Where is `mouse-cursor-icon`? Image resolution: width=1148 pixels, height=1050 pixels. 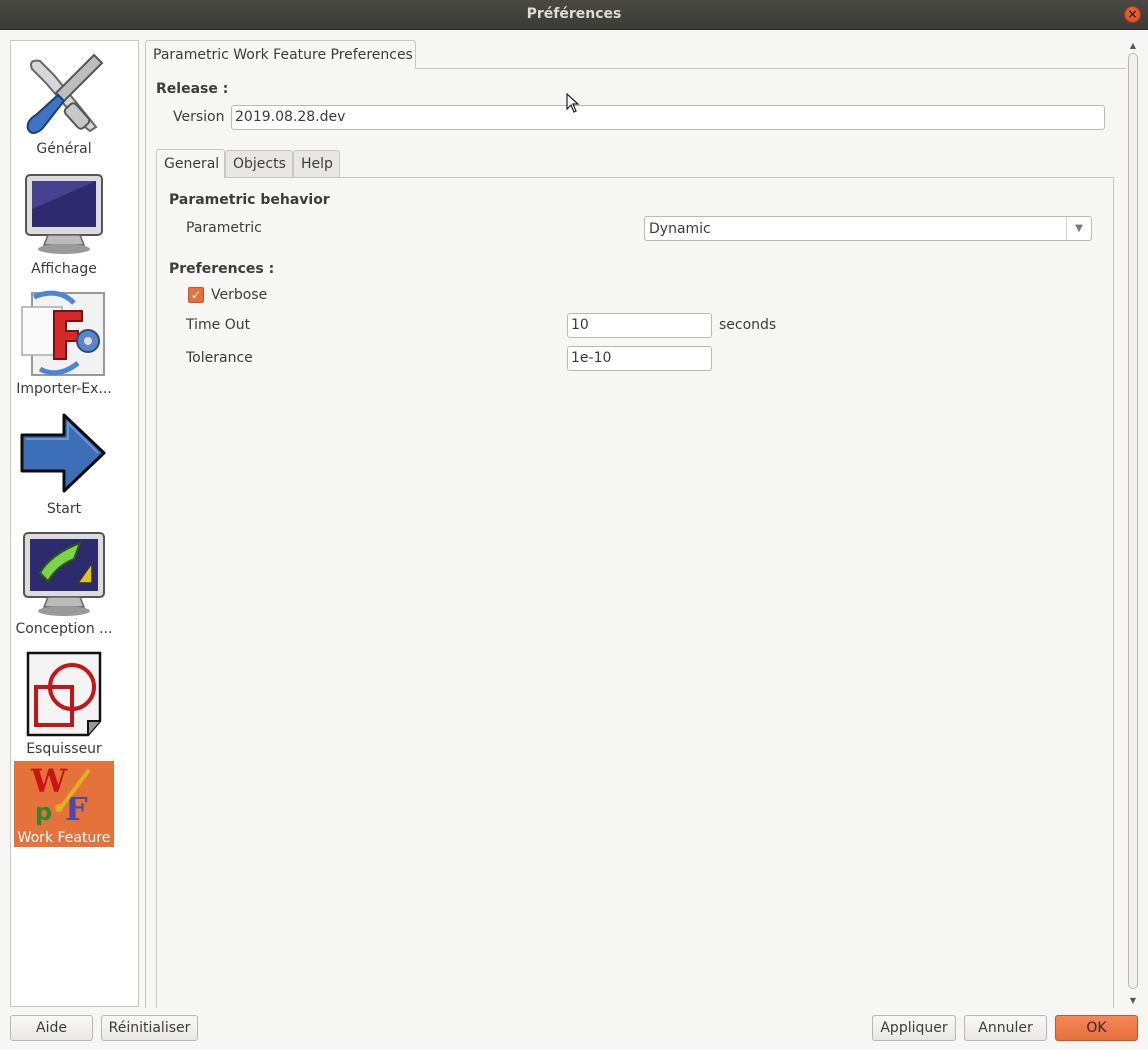 mouse-cursor-icon is located at coordinates (573, 103).